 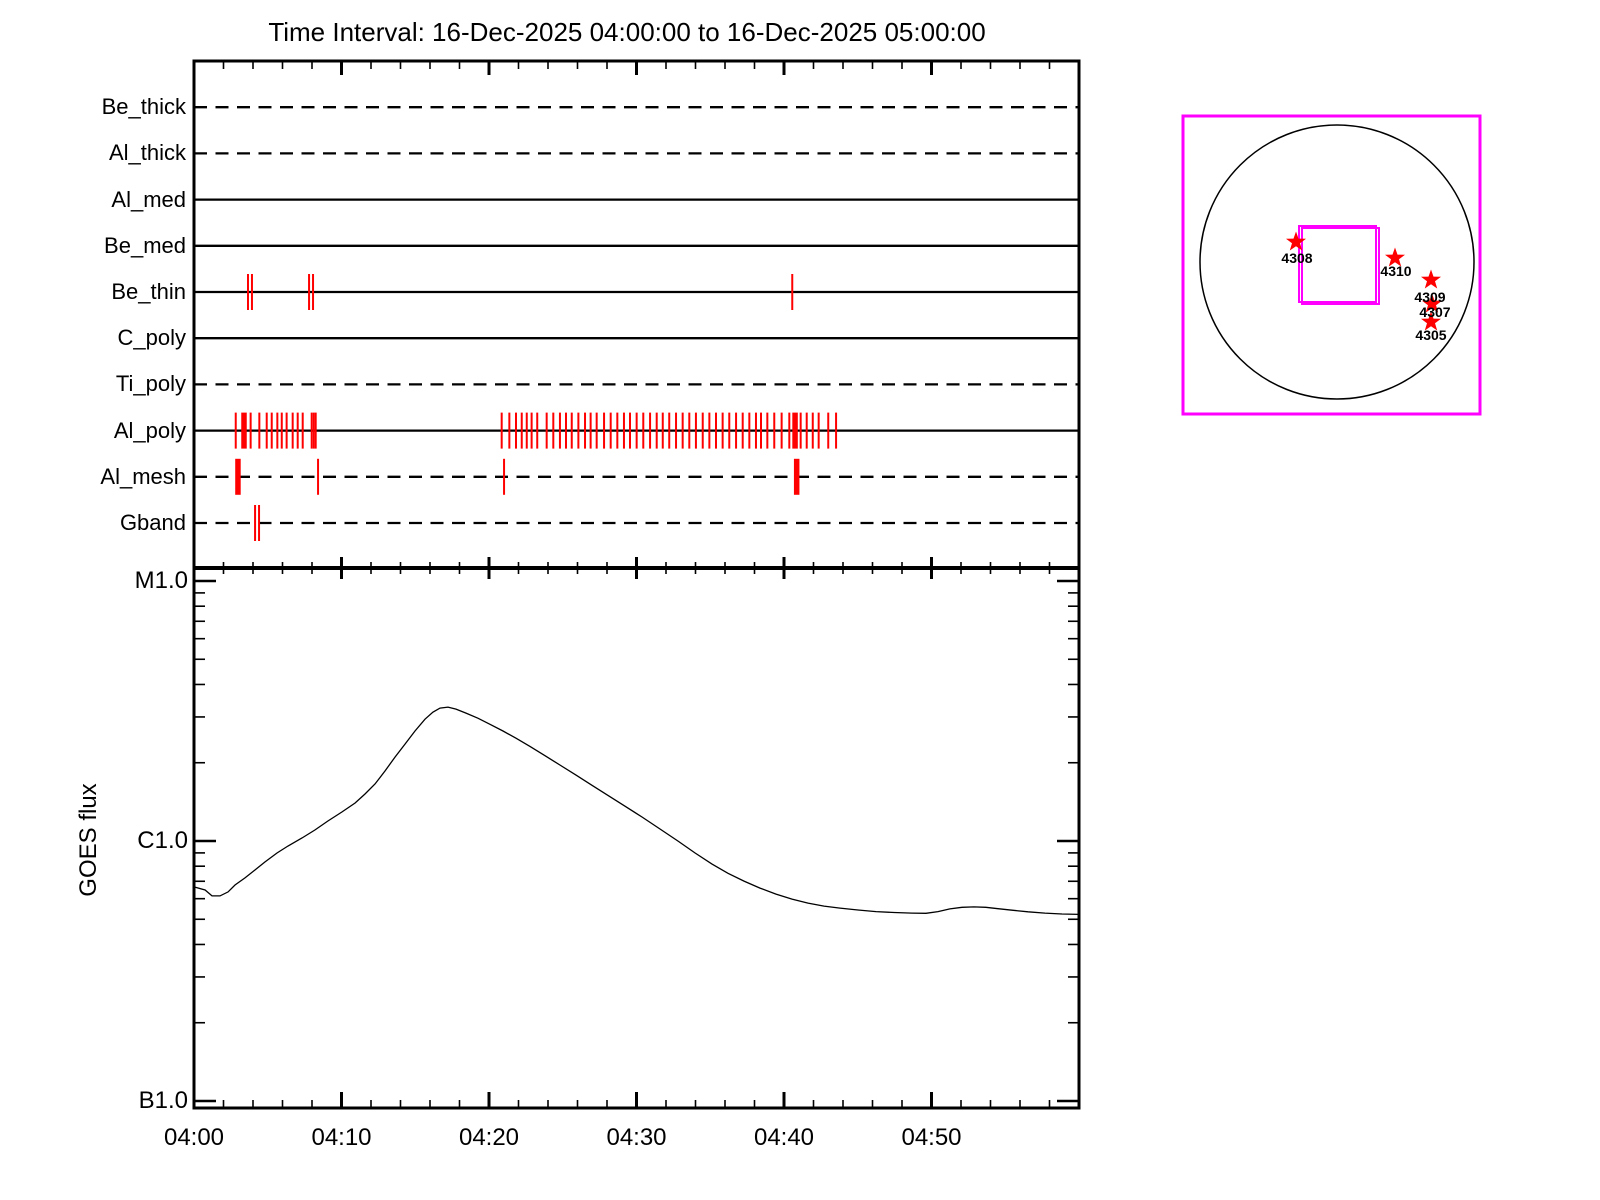 I want to click on time-tick-label-04:00: 04:00, so click(x=194, y=1137).